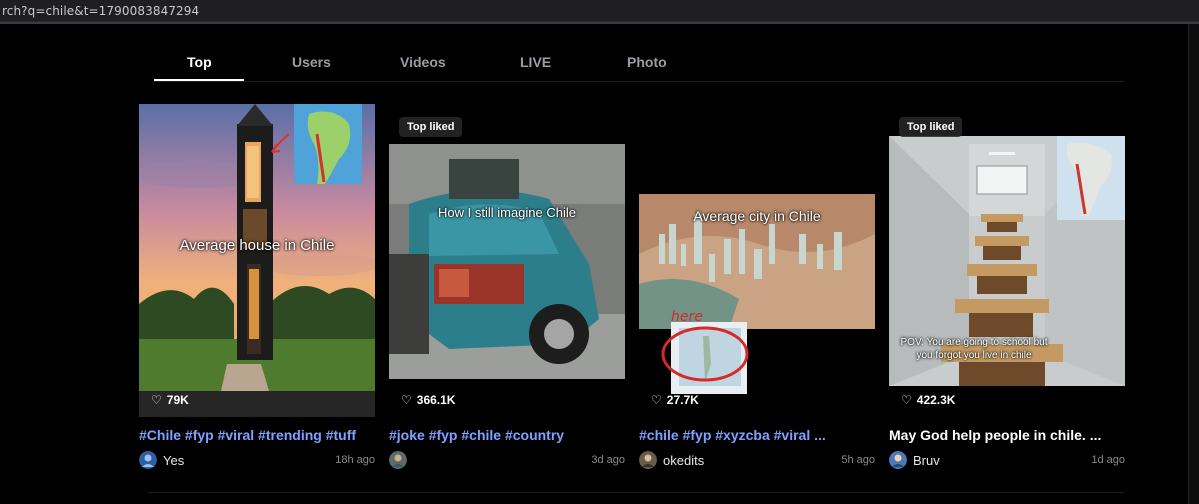 Image resolution: width=1199 pixels, height=504 pixels. What do you see at coordinates (636, 492) in the screenshot?
I see `section-divider` at bounding box center [636, 492].